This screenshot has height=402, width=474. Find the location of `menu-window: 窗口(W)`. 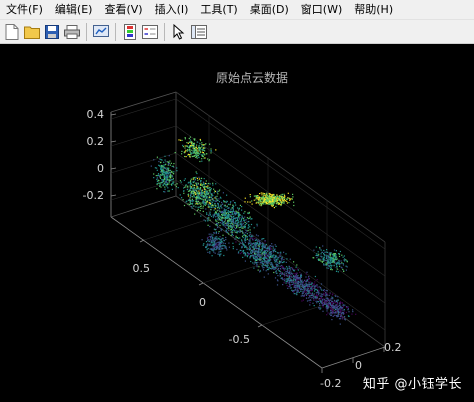

menu-window: 窗口(W) is located at coordinates (321, 10).